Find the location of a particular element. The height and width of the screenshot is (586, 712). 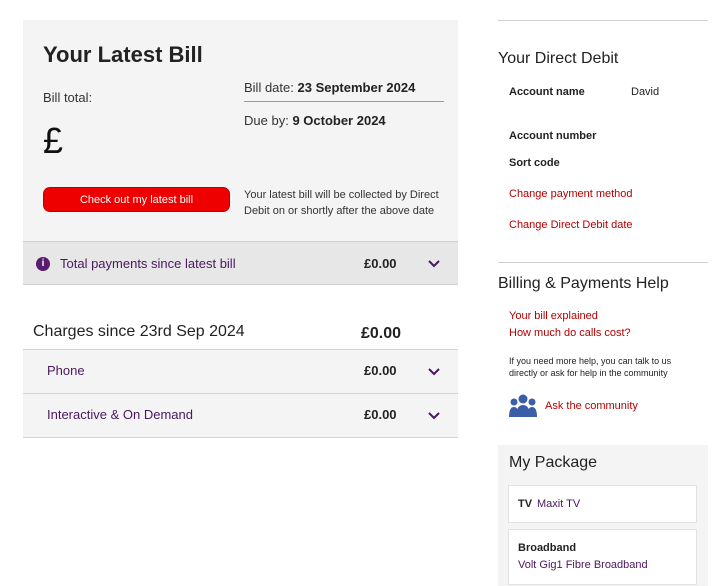

due-by-value: 9 October 2024 is located at coordinates (339, 120).